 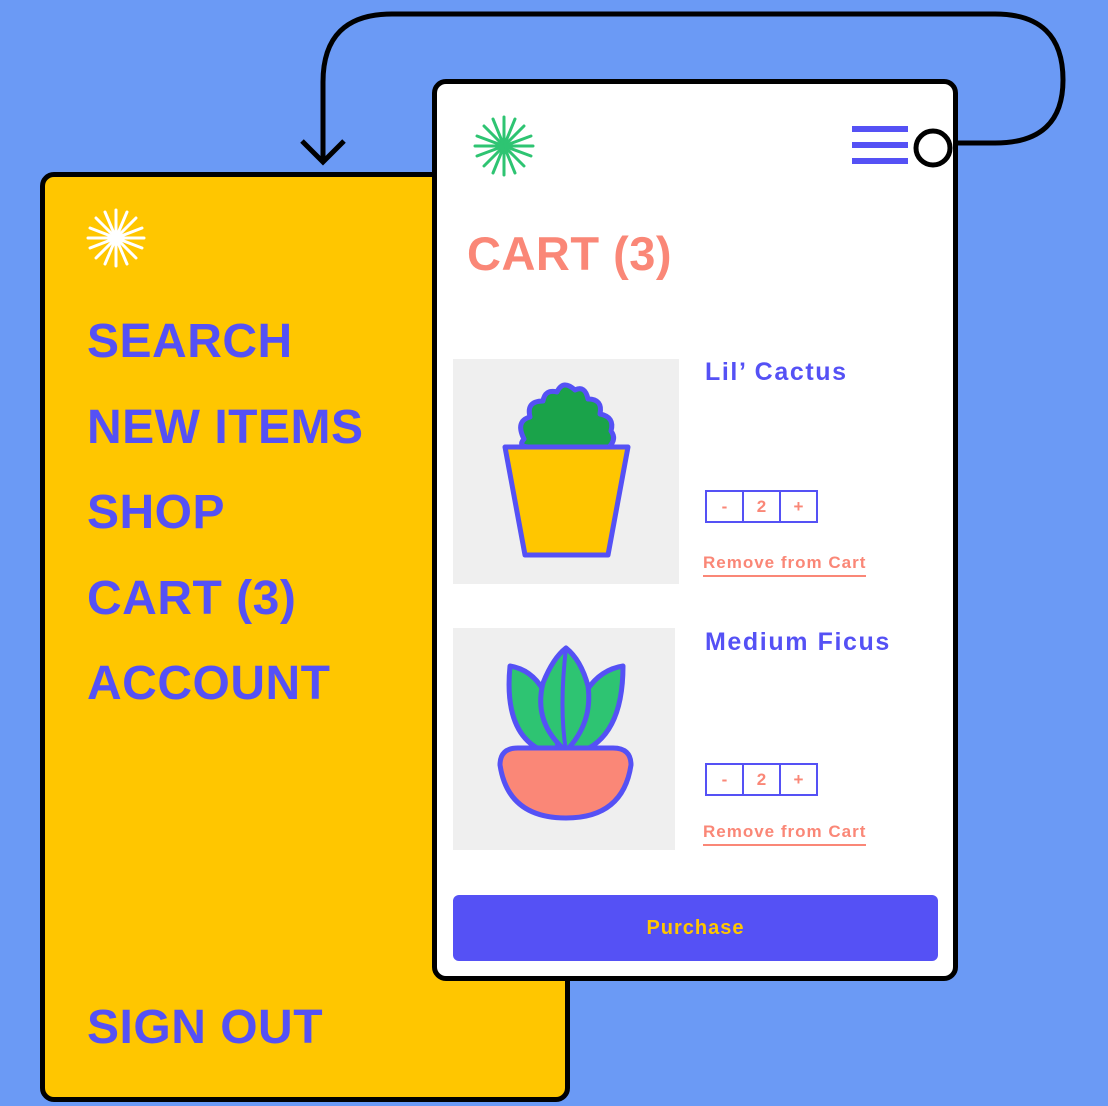 I want to click on page-title: CART (3), so click(x=570, y=253).